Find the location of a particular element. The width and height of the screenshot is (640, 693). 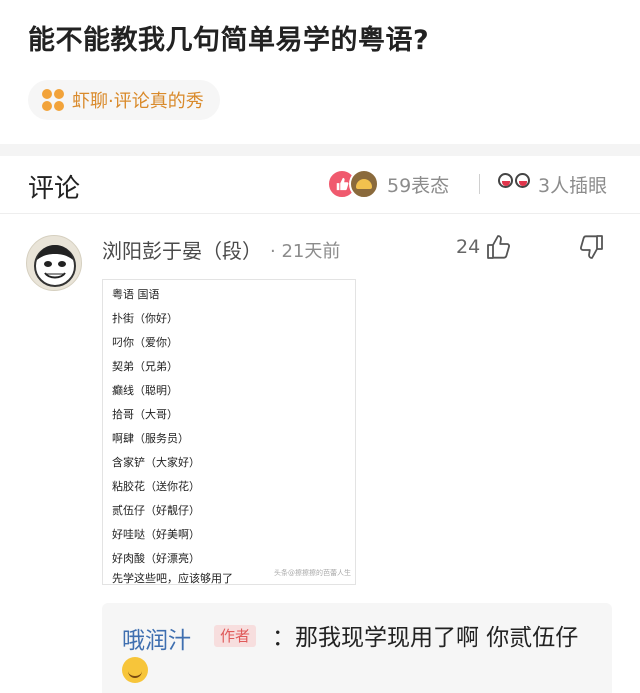

reply-text: ：那我现学现用了啊 你贰伍仔 is located at coordinates (425, 638).